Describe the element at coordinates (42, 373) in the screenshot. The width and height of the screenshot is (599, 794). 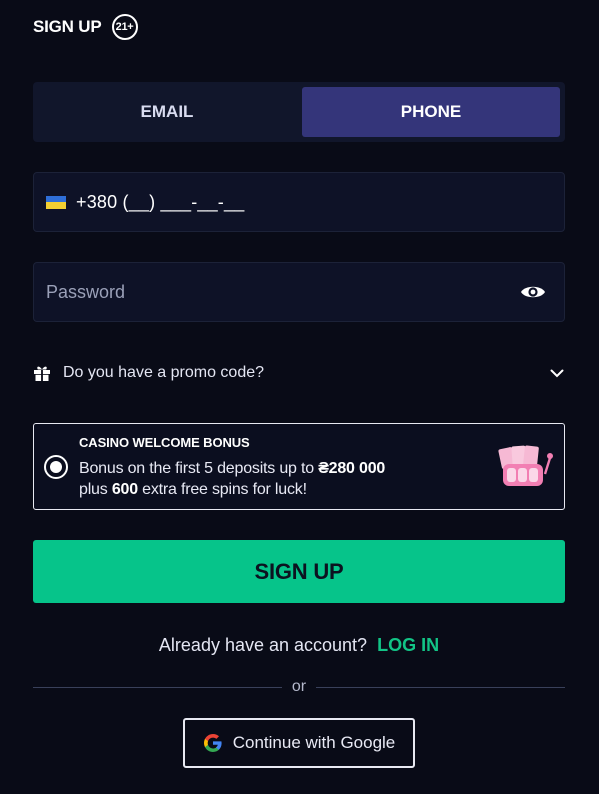
I see `gift-icon` at that location.